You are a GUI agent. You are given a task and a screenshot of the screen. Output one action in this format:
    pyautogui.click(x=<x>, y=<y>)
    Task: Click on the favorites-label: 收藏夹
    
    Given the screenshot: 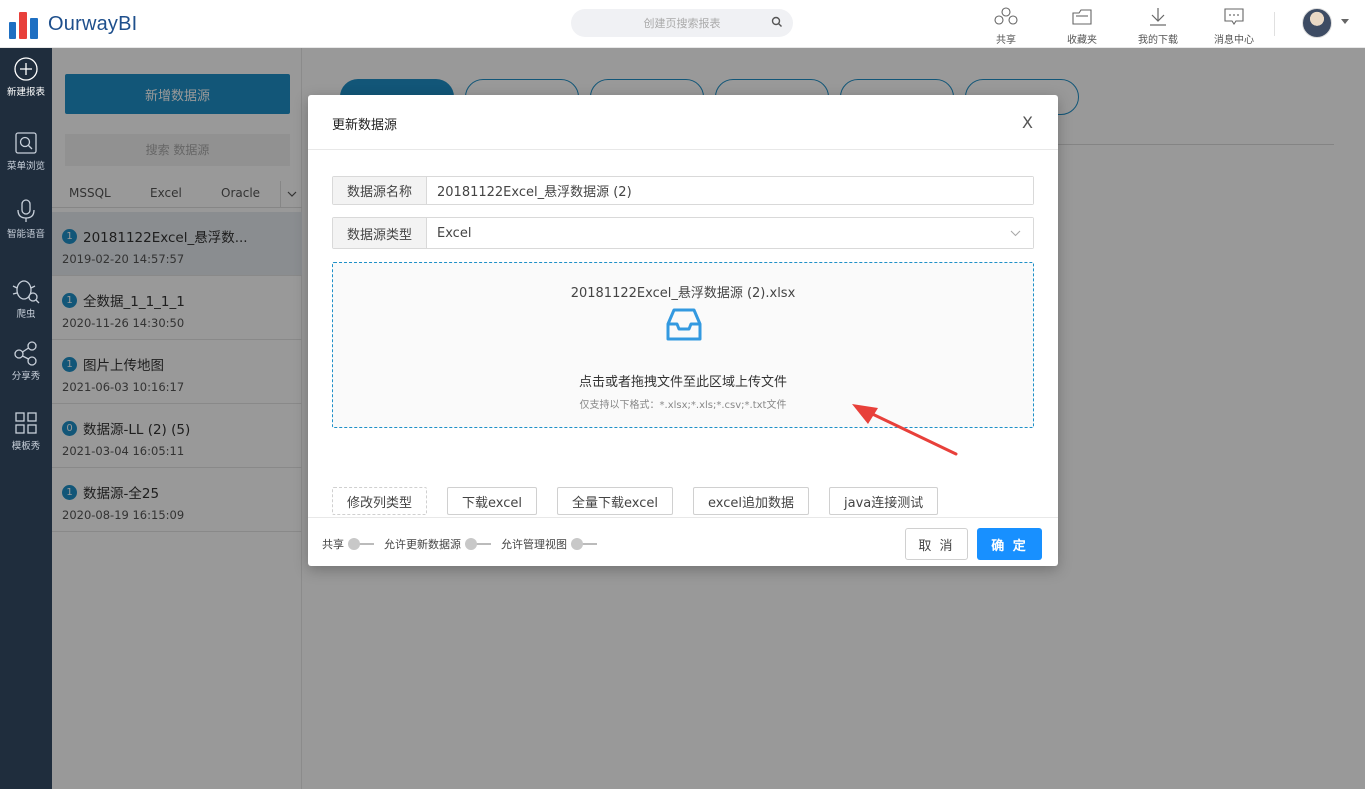 What is the action you would take?
    pyautogui.click(x=1082, y=40)
    